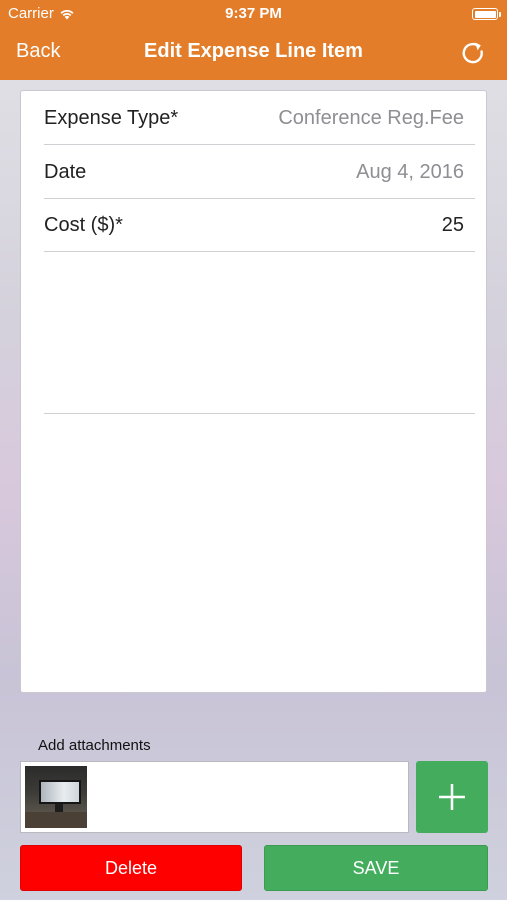  I want to click on cost-row: Cost ($)* 25, so click(259, 225).